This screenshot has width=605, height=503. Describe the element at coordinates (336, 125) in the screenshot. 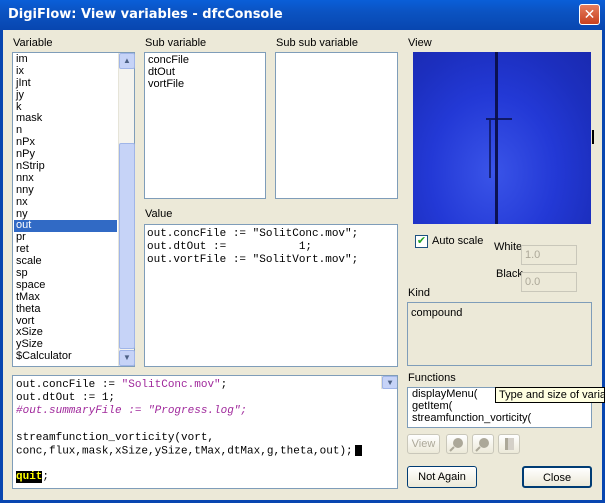

I see `sub-sub-variable-listbox` at that location.